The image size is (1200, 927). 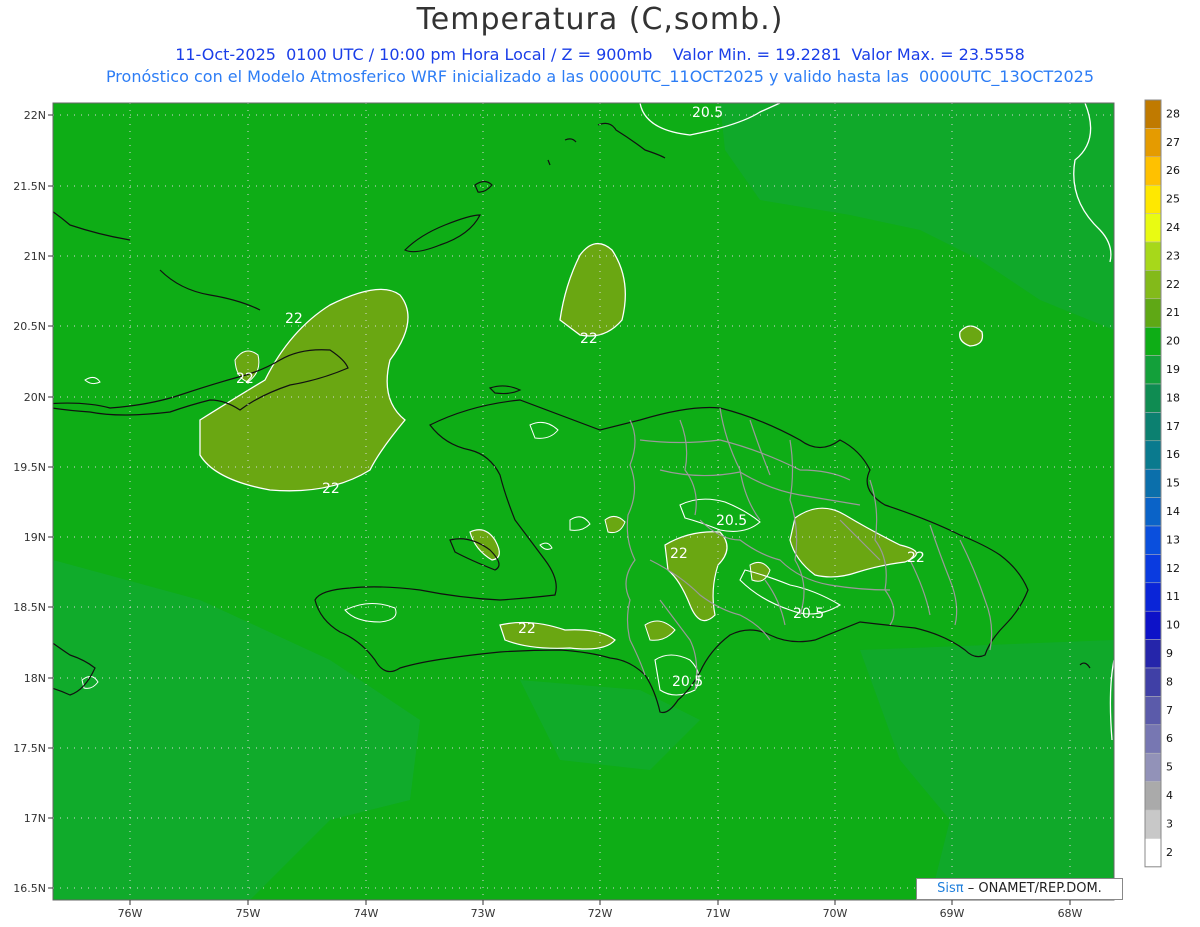 I want to click on colorbar-label: 4, so click(x=1169, y=795).